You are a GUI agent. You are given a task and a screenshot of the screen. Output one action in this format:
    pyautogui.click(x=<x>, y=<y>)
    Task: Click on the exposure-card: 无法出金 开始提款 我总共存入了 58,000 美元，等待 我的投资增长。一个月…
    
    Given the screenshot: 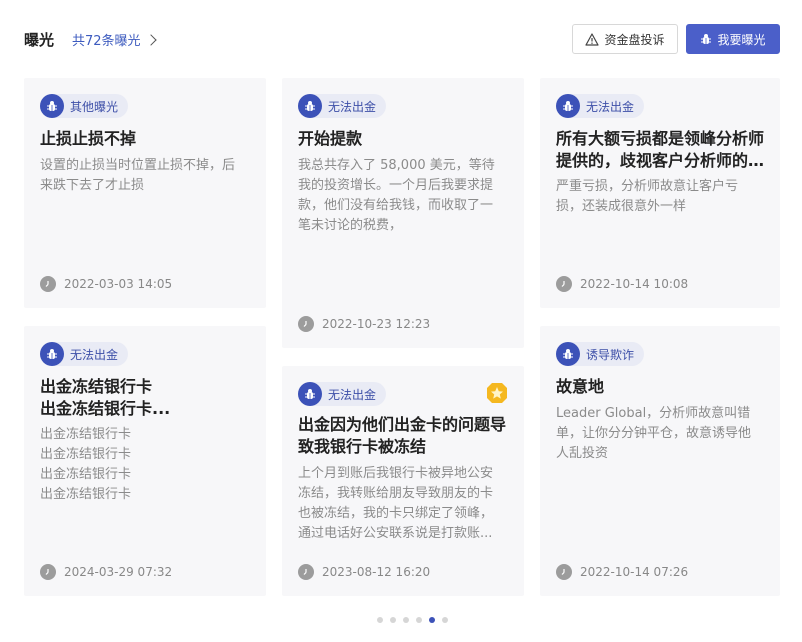 What is the action you would take?
    pyautogui.click(x=403, y=213)
    